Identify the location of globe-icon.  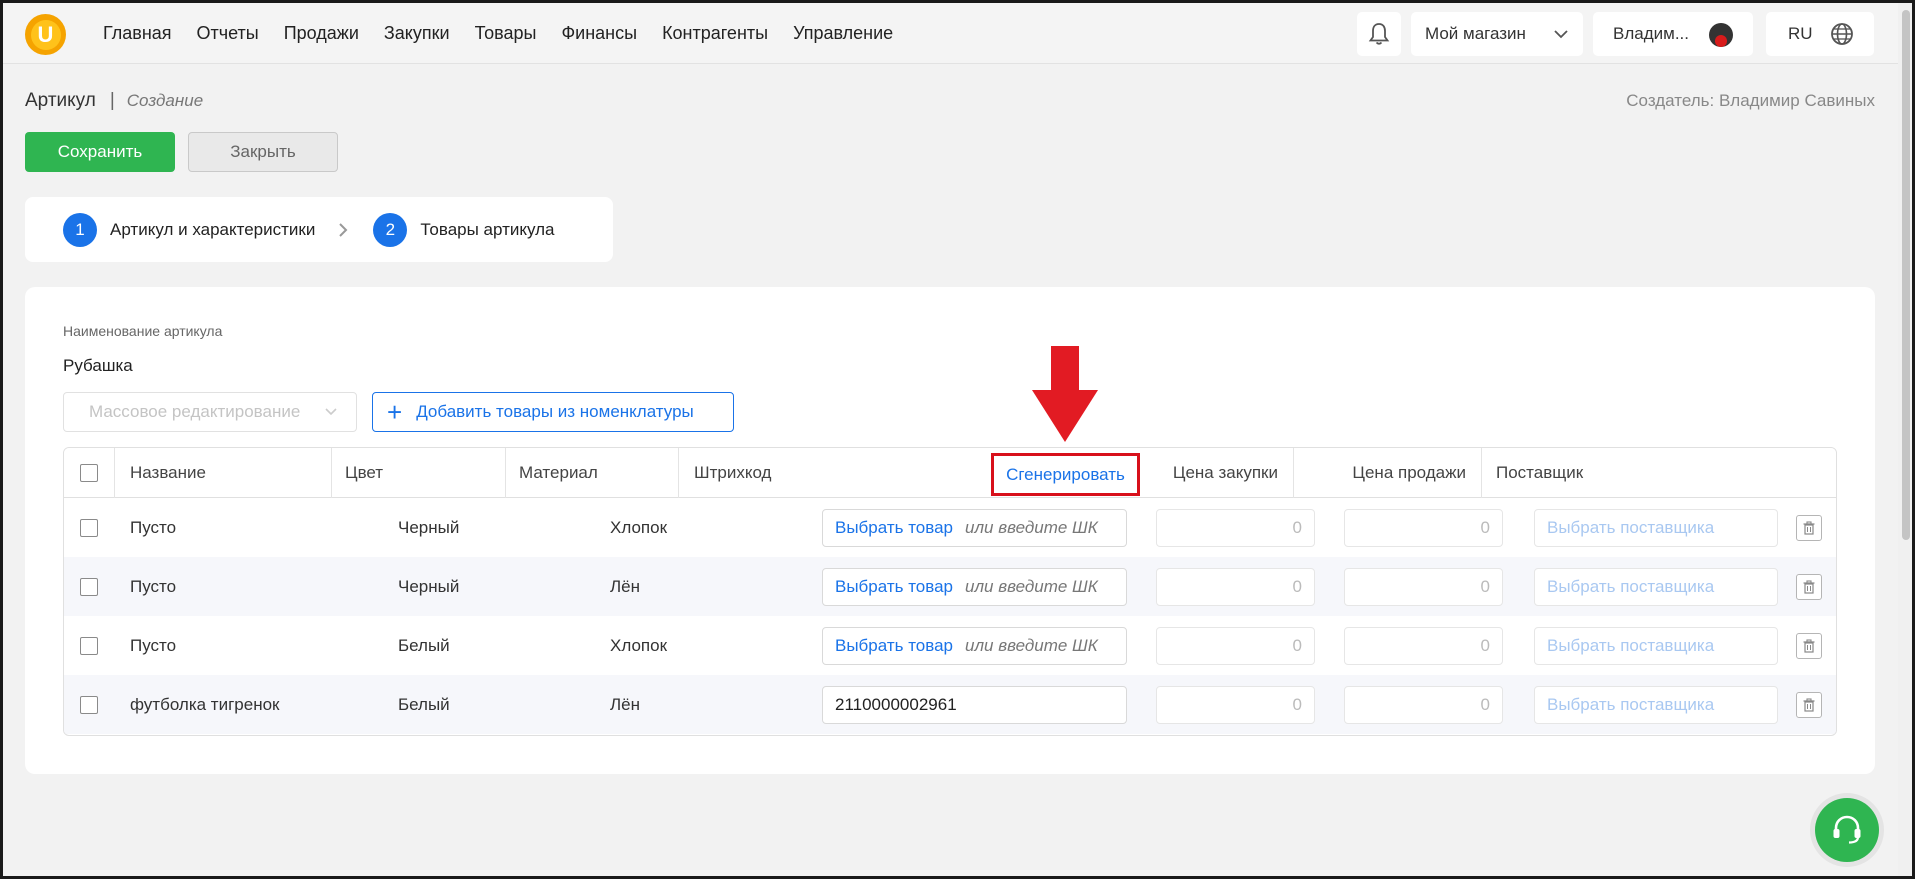
(1842, 34).